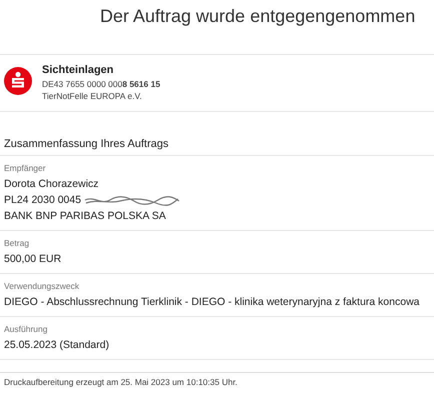 This screenshot has width=434, height=400. I want to click on field-value: PL24 2030 0045, so click(43, 200).